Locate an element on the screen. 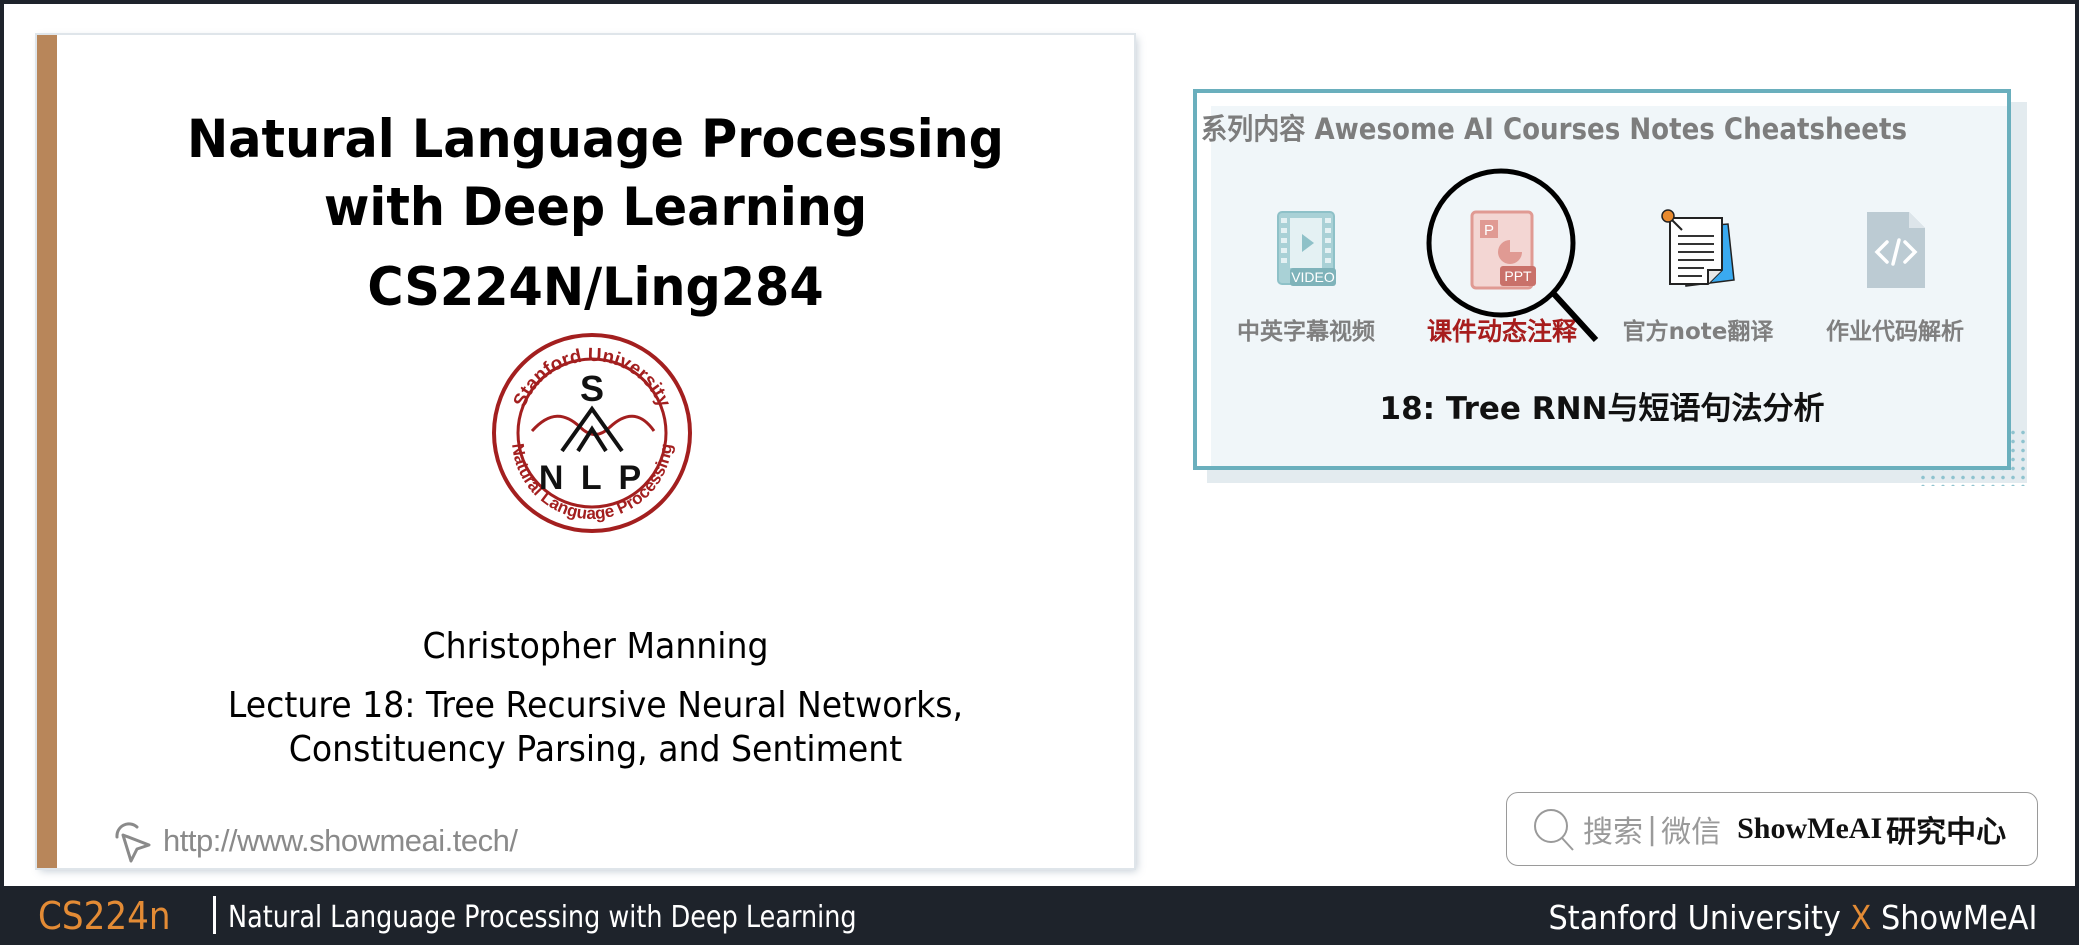 This screenshot has height=945, width=2079. slide-author: Christopher Manning is located at coordinates (595, 646).